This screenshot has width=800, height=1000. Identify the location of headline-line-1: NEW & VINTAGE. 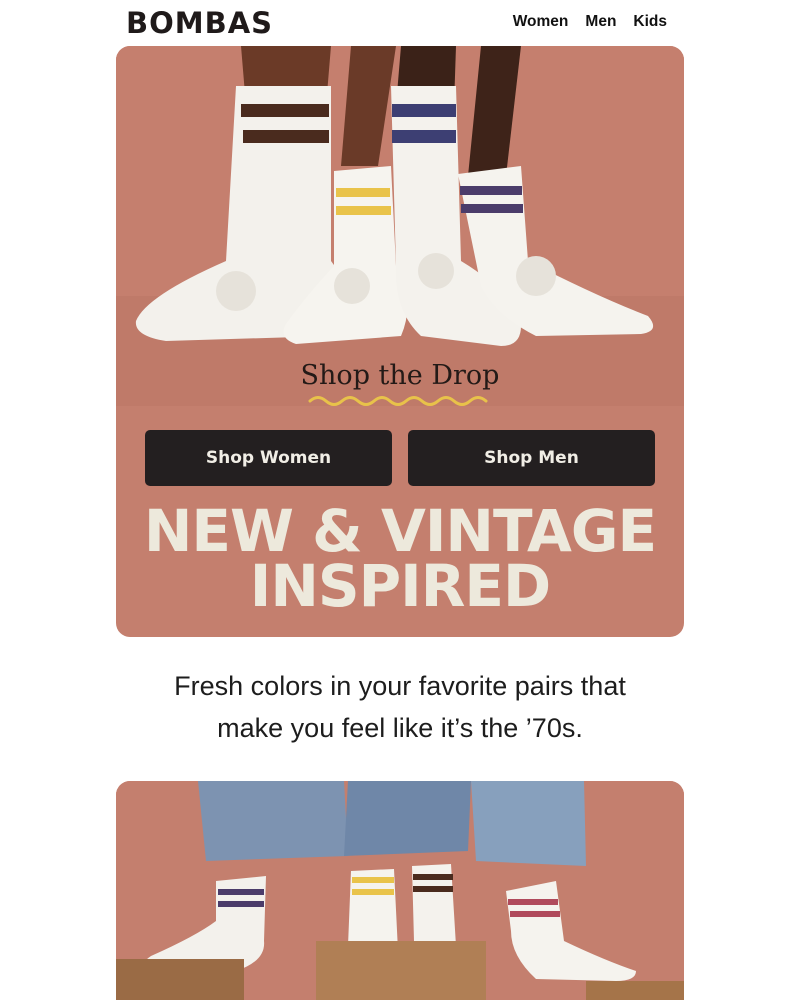
(400, 531).